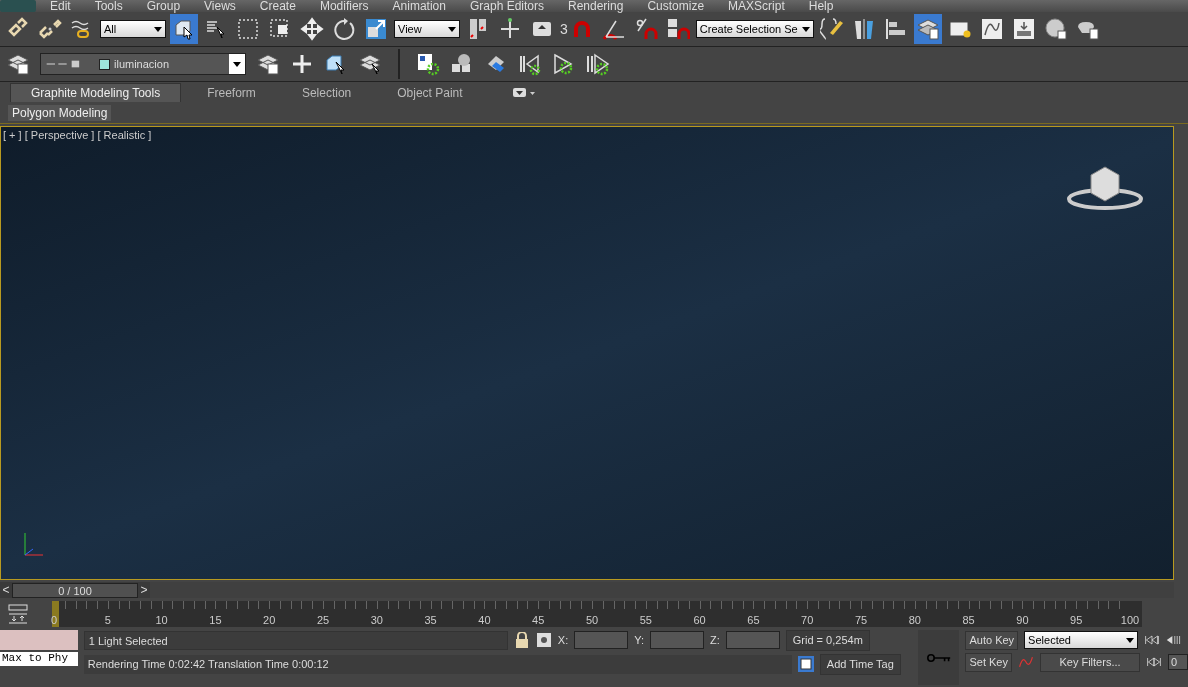  Describe the element at coordinates (639, 640) in the screenshot. I see `coordinate-label: Y:` at that location.